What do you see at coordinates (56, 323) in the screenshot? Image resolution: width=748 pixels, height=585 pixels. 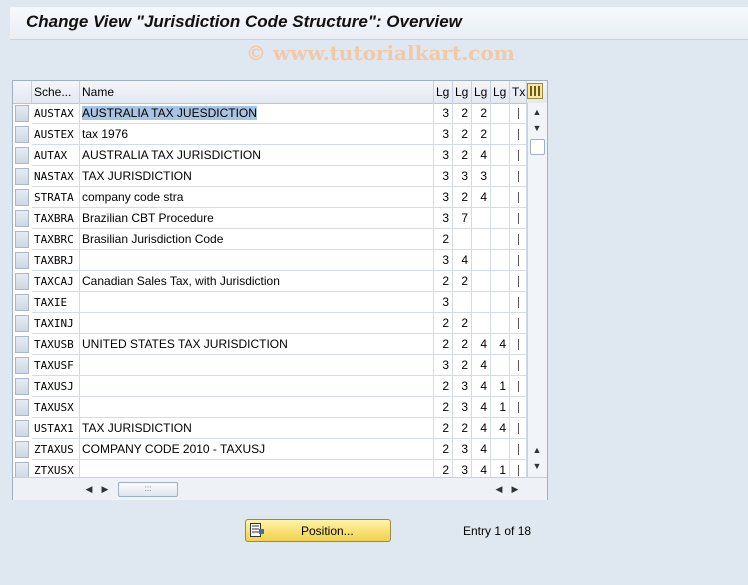 I see `cell-scheme: TAXINJ` at bounding box center [56, 323].